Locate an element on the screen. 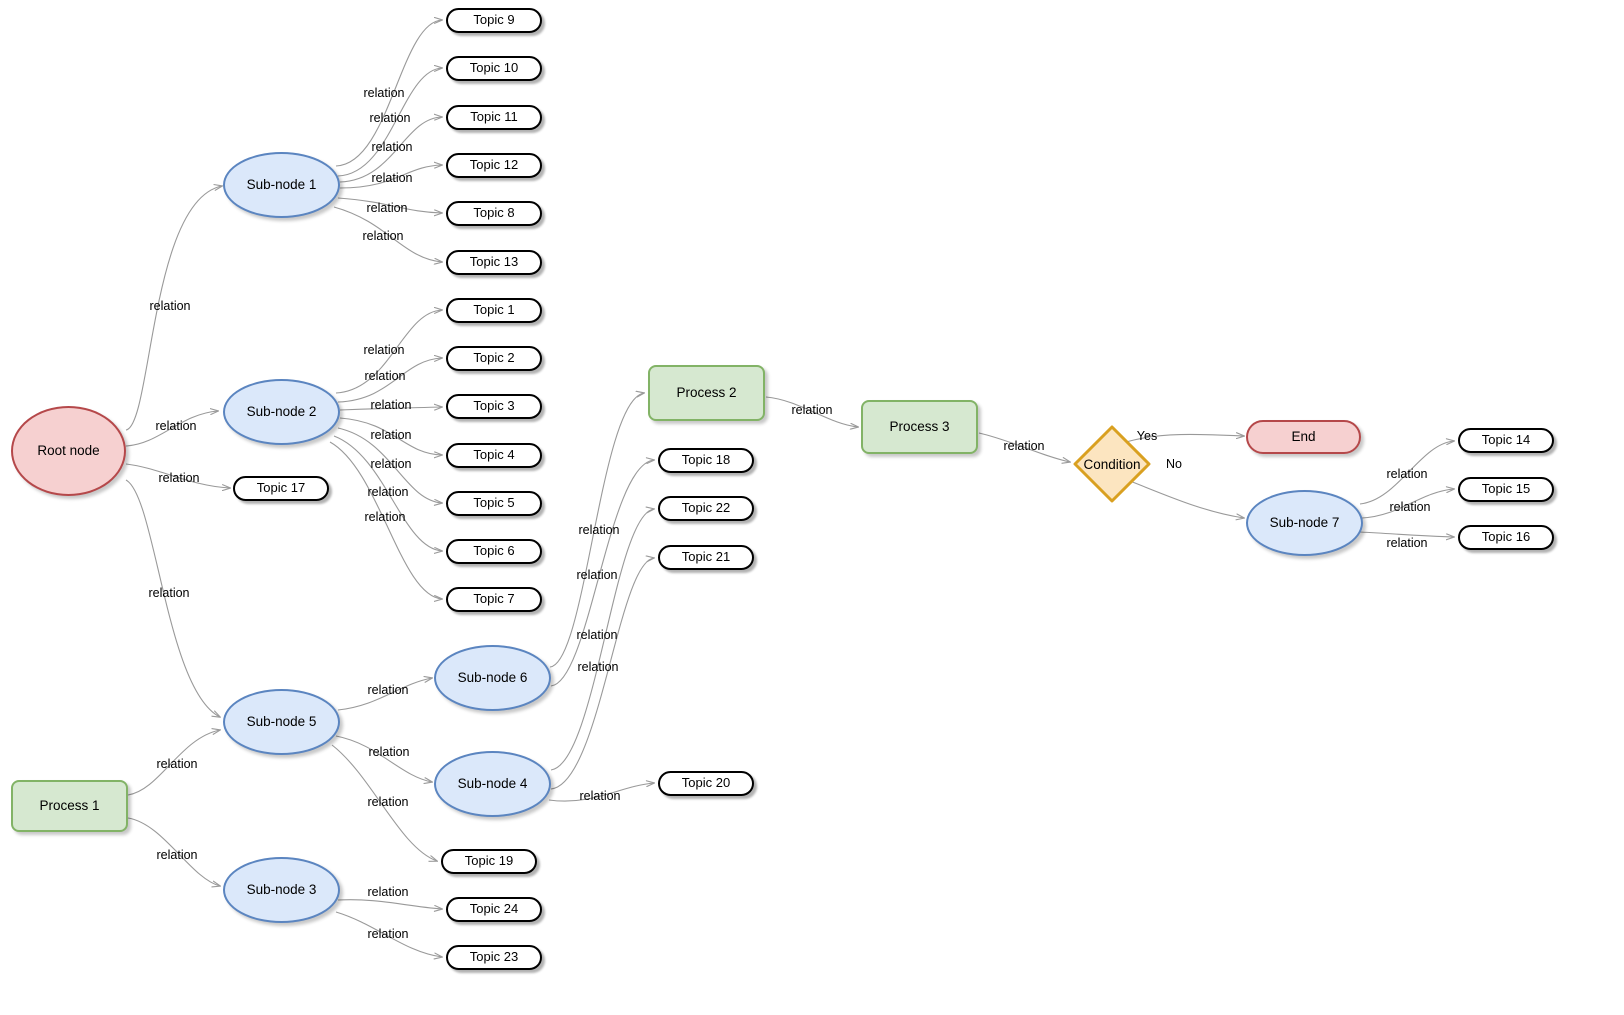  node-label-t24: Topic 24 is located at coordinates (494, 909).